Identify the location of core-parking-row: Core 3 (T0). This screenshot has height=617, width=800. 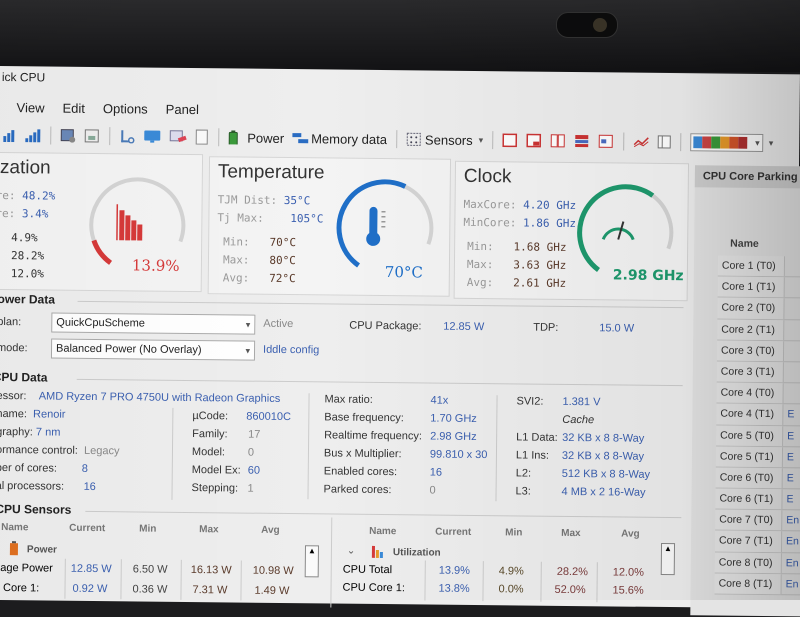
(758, 351).